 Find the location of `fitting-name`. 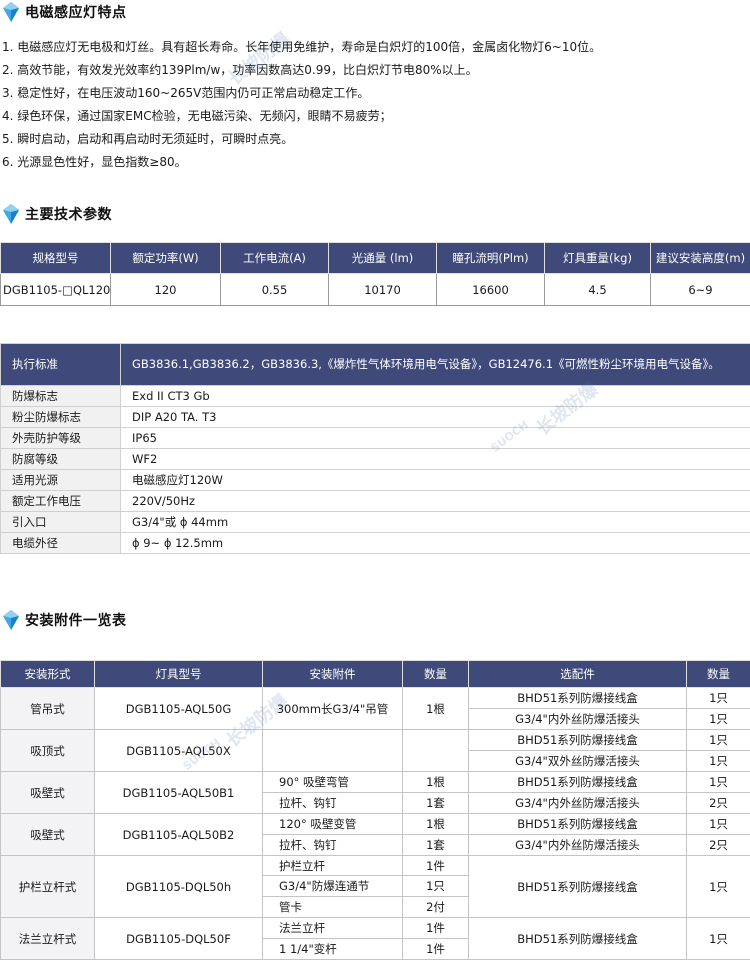

fitting-name is located at coordinates (332, 750).